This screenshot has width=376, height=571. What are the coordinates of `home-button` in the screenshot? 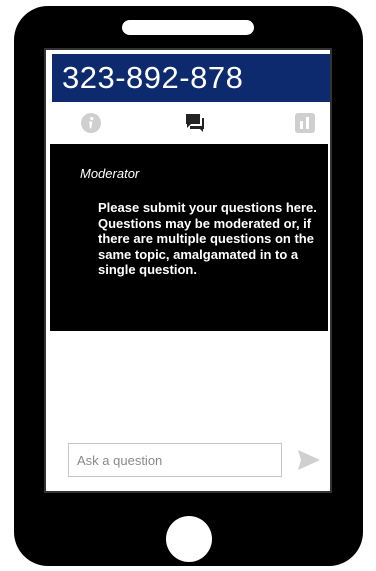 It's located at (189, 539).